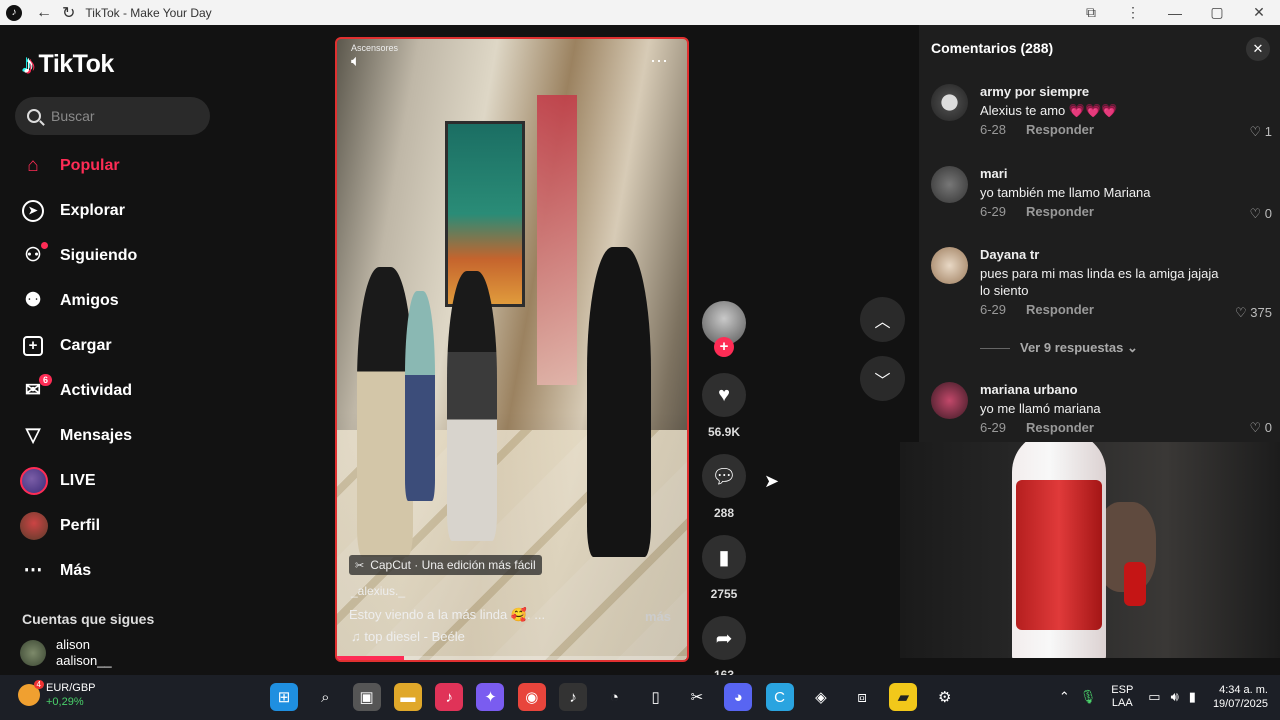  I want to click on close-comments-button: ✕, so click(1258, 49).